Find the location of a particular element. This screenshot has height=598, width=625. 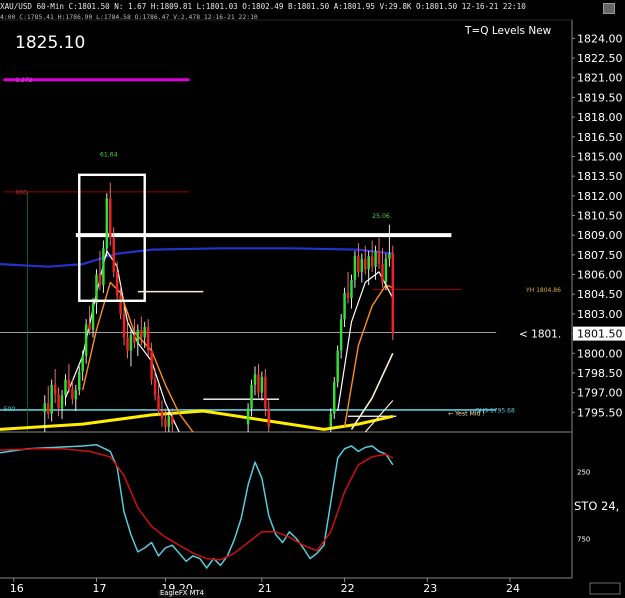

current-price-label: 1801.50 is located at coordinates (600, 334).